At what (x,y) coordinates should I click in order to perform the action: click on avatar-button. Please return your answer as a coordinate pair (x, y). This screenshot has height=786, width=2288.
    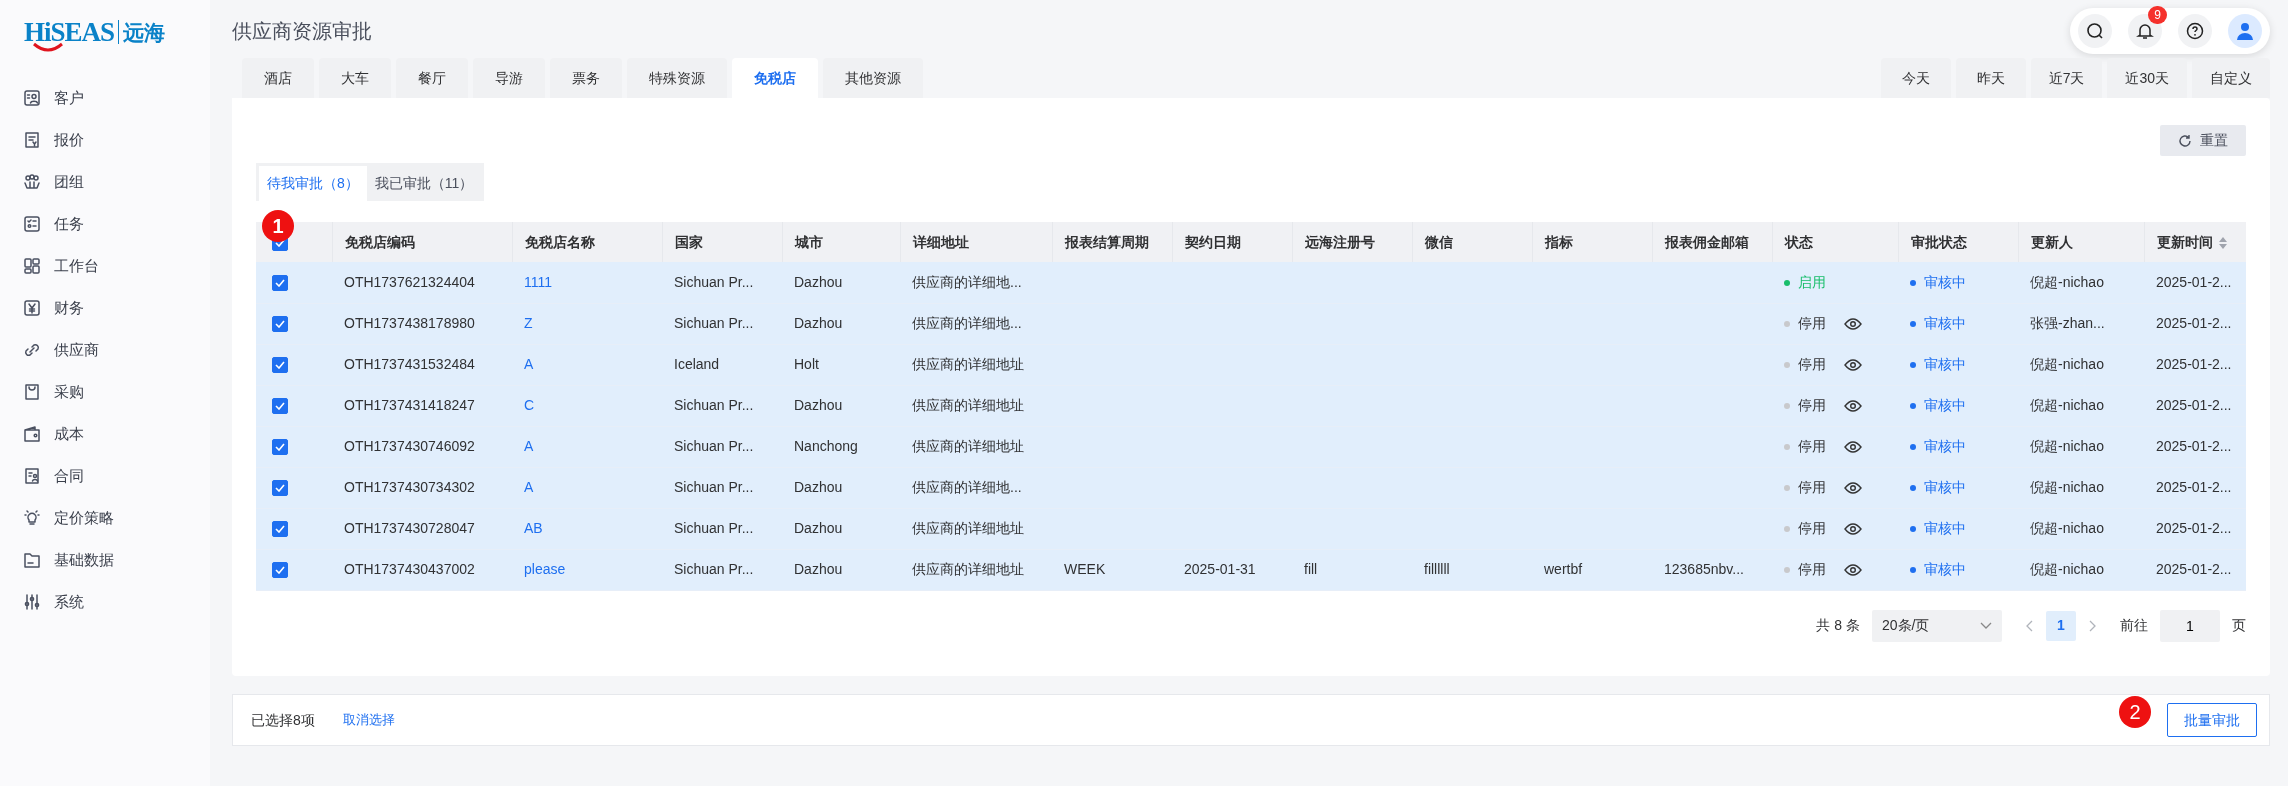
    Looking at the image, I should click on (2245, 31).